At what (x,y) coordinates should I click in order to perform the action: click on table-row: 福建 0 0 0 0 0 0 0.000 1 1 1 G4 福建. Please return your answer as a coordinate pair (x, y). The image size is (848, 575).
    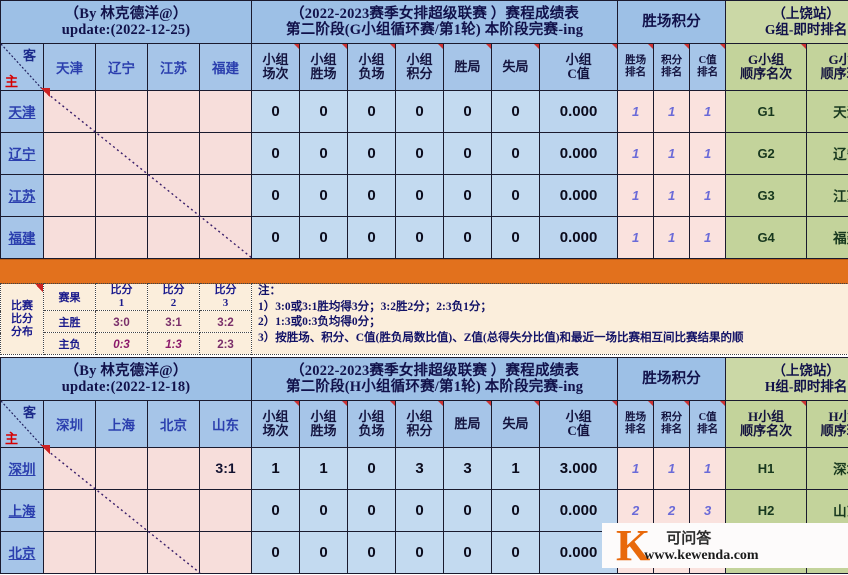
    Looking at the image, I should click on (424, 237).